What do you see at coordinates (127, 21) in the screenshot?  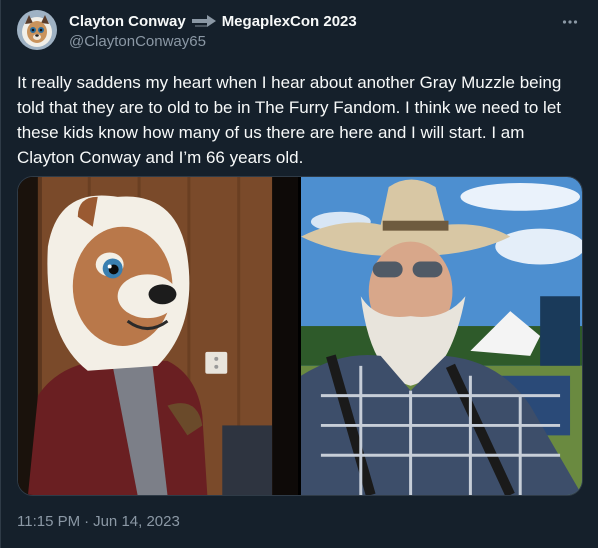 I see `display-name: Clayton Conway` at bounding box center [127, 21].